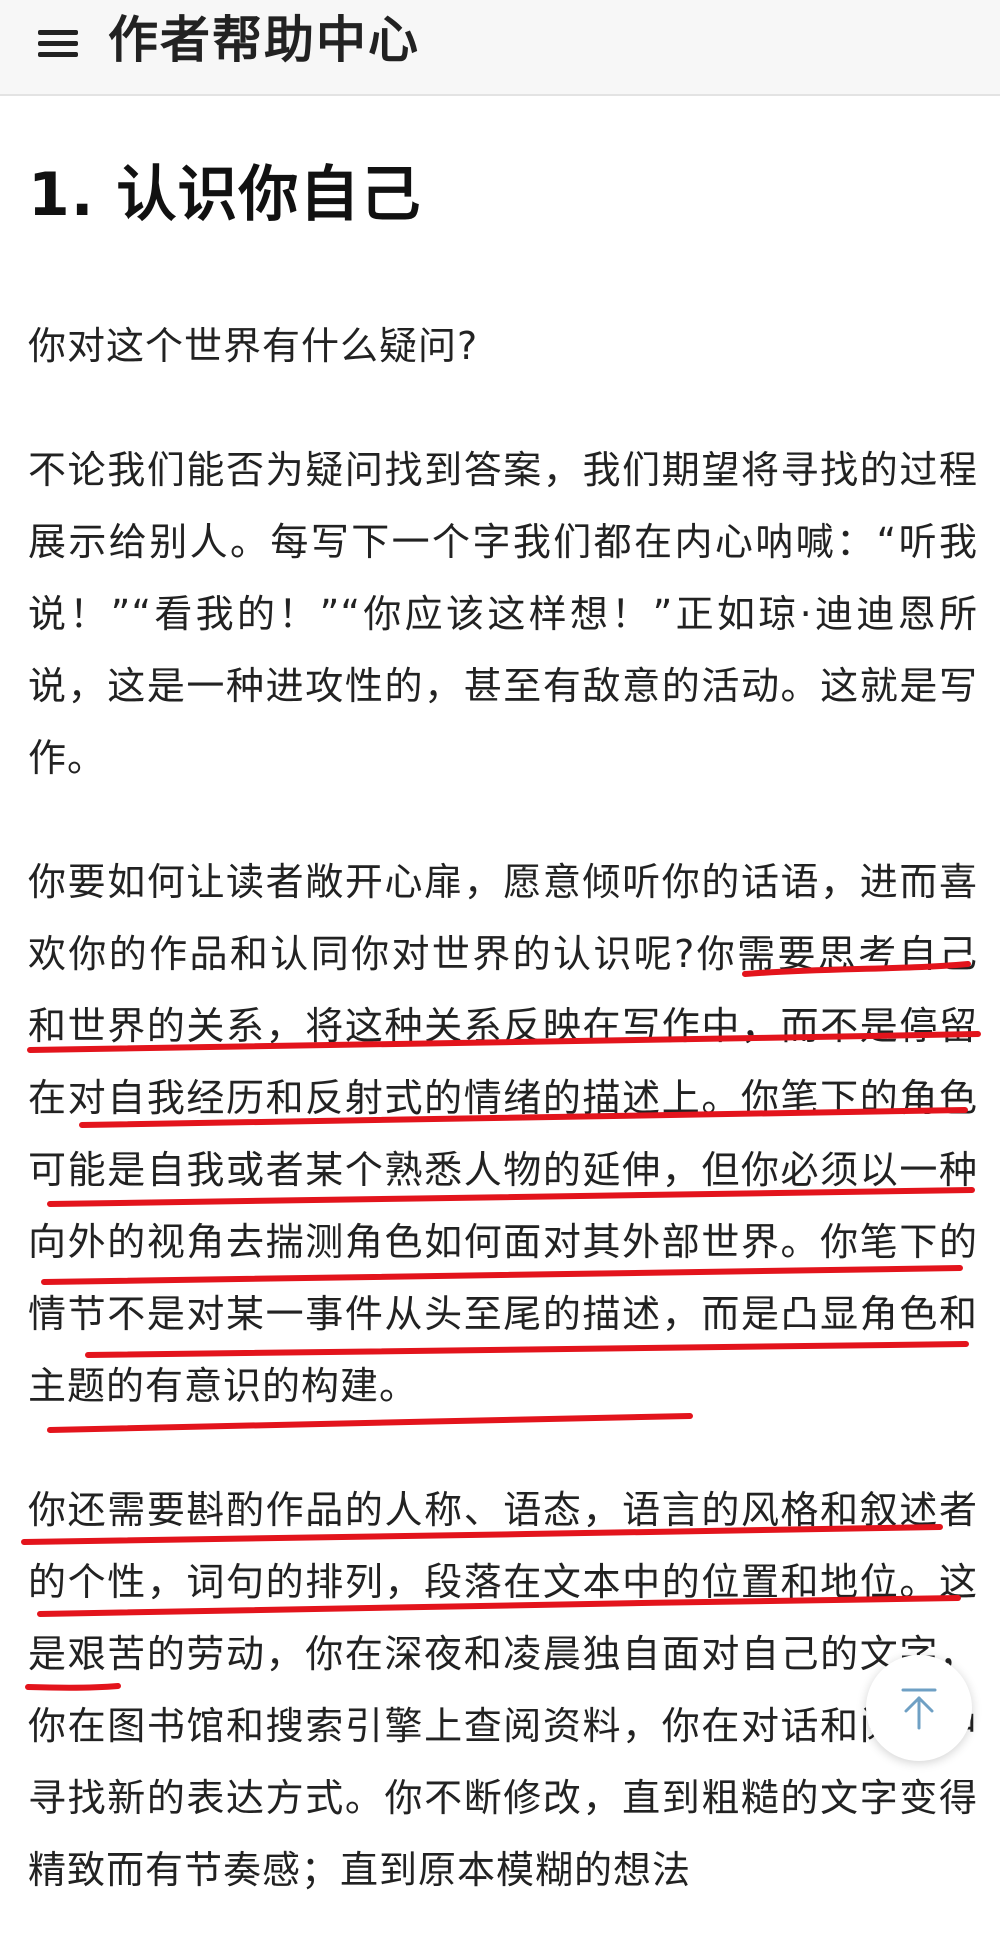 This screenshot has width=1000, height=1958. I want to click on app-title: 作者帮助中心, so click(264, 40).